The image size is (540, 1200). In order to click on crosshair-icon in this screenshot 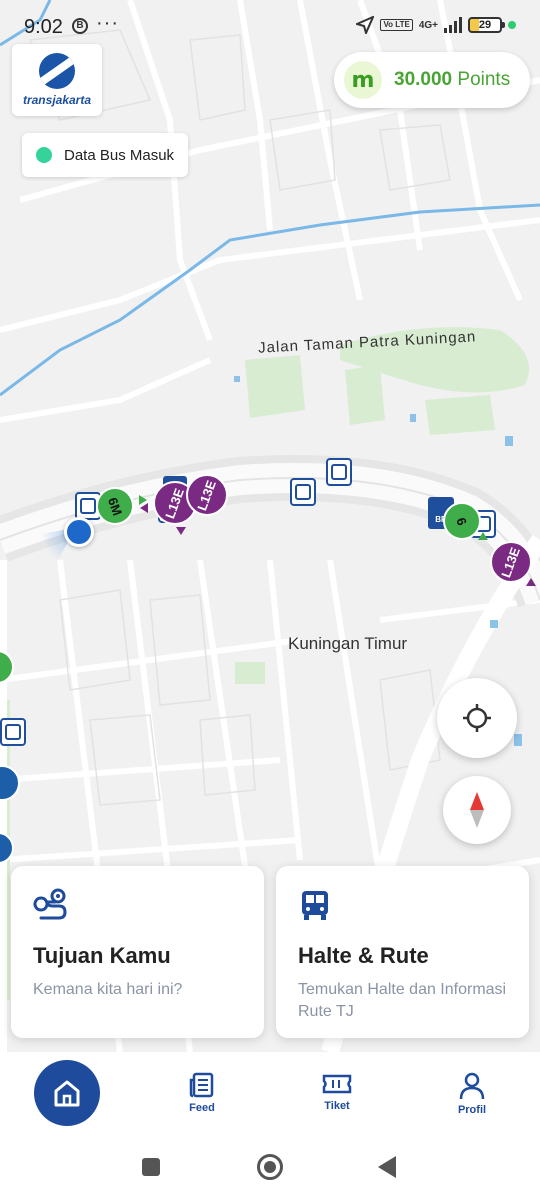, I will do `click(477, 718)`.